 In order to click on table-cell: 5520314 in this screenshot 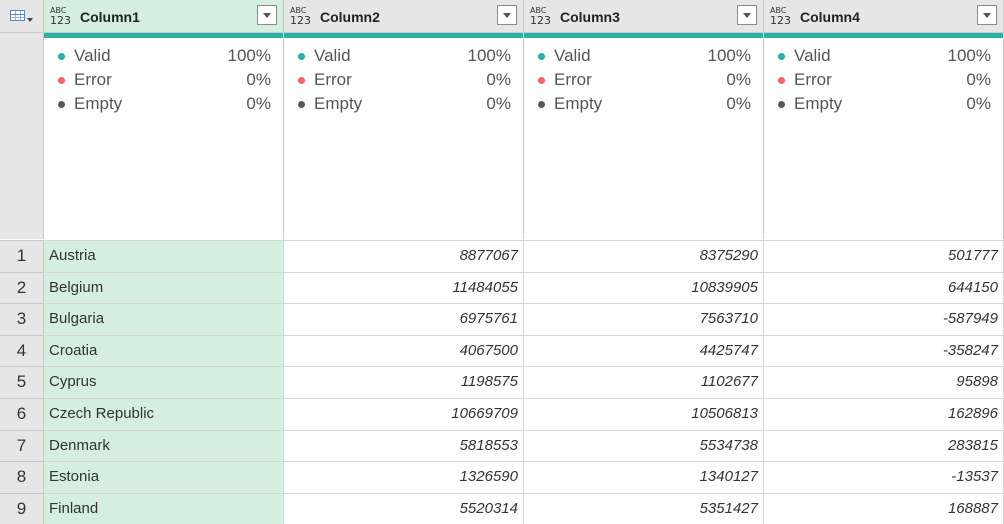, I will do `click(404, 508)`.